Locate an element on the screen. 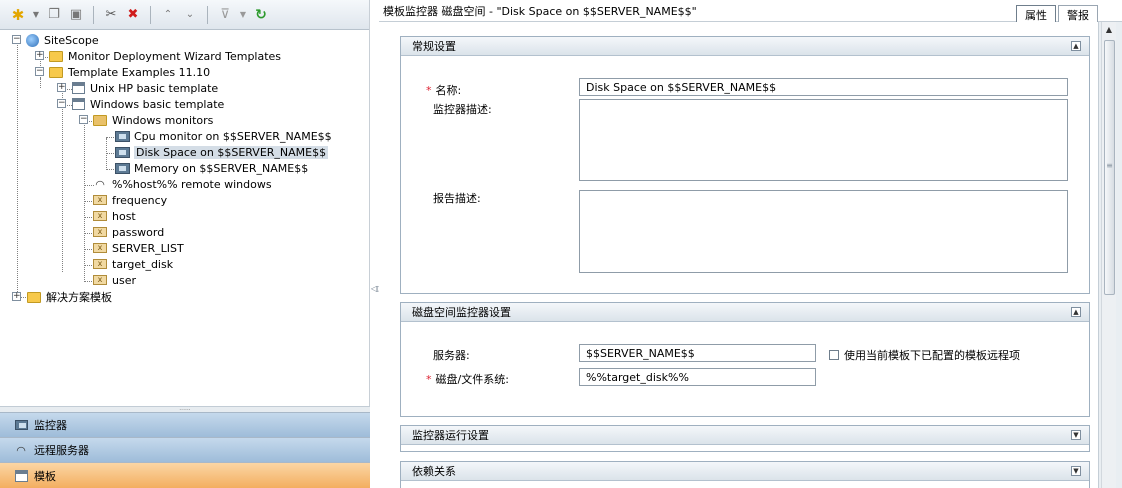  new-star-icon: ✱ is located at coordinates (18, 15).